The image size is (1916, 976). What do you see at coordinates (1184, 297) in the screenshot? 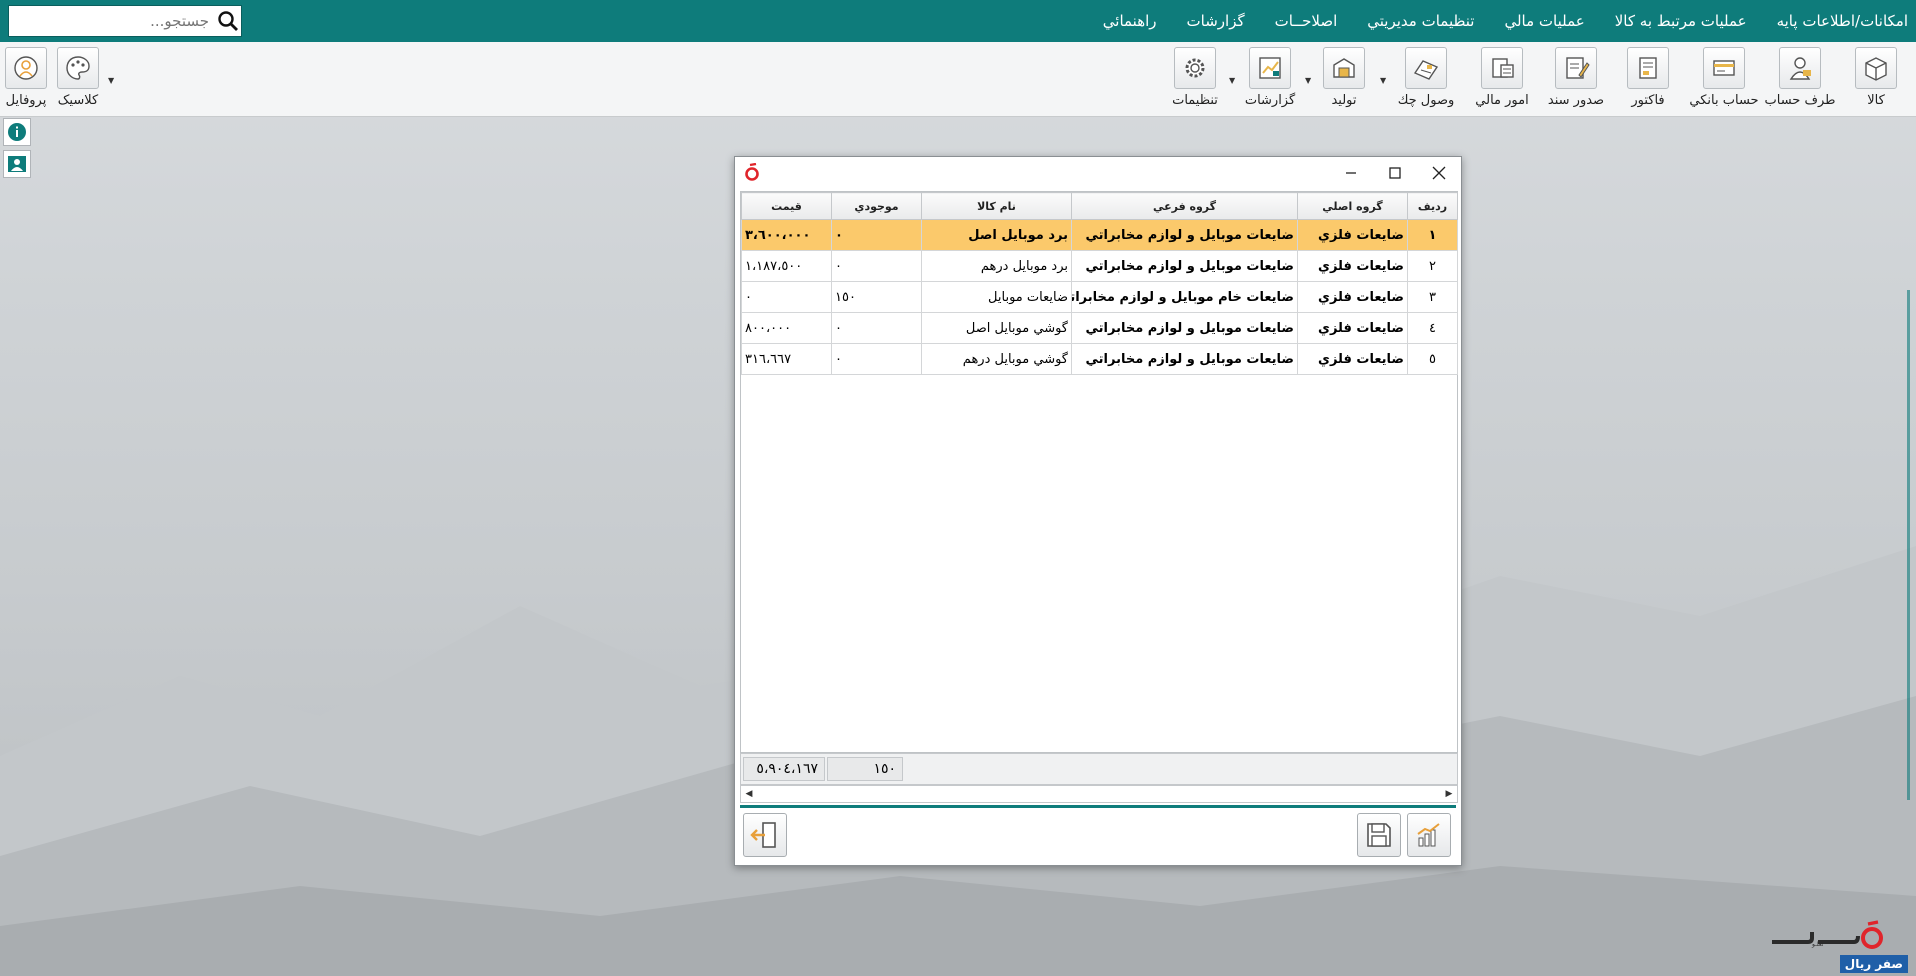
I see `cell-sub-group: ضايعات خام موبايل و لوازم مخابراتي` at bounding box center [1184, 297].